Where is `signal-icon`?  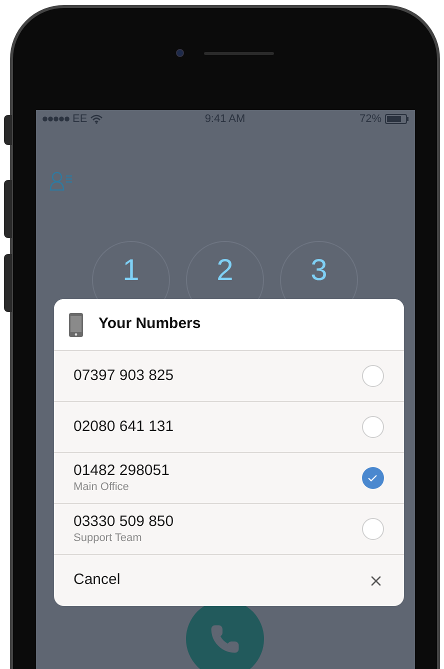
signal-icon is located at coordinates (56, 119).